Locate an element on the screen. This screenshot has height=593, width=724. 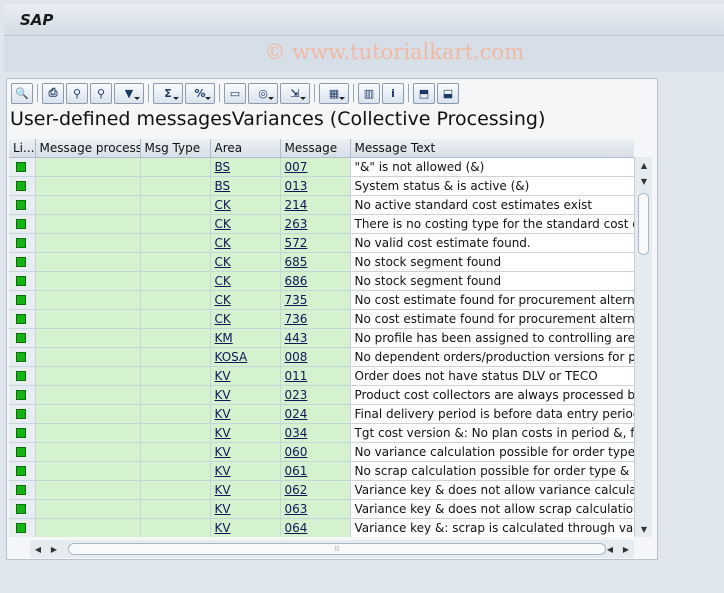
find-button: ⚲ is located at coordinates (77, 93).